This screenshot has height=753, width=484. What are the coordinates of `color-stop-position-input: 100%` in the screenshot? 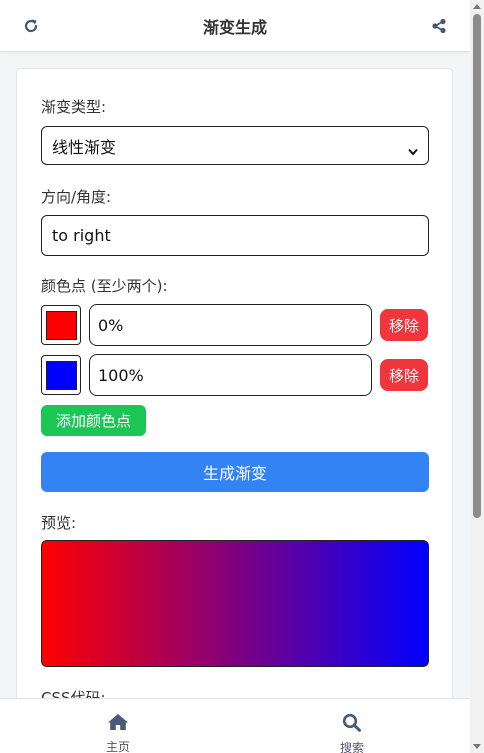 It's located at (230, 375).